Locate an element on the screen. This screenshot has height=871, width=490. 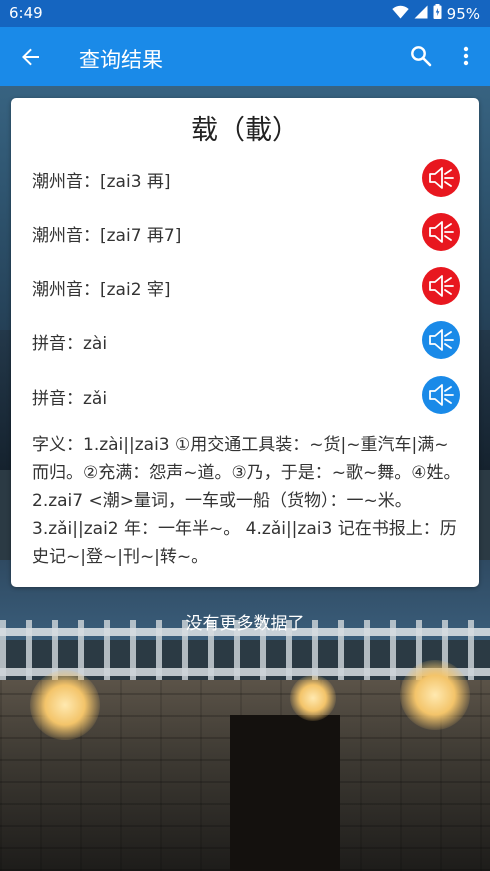
battery-percentage: 95% is located at coordinates (463, 13).